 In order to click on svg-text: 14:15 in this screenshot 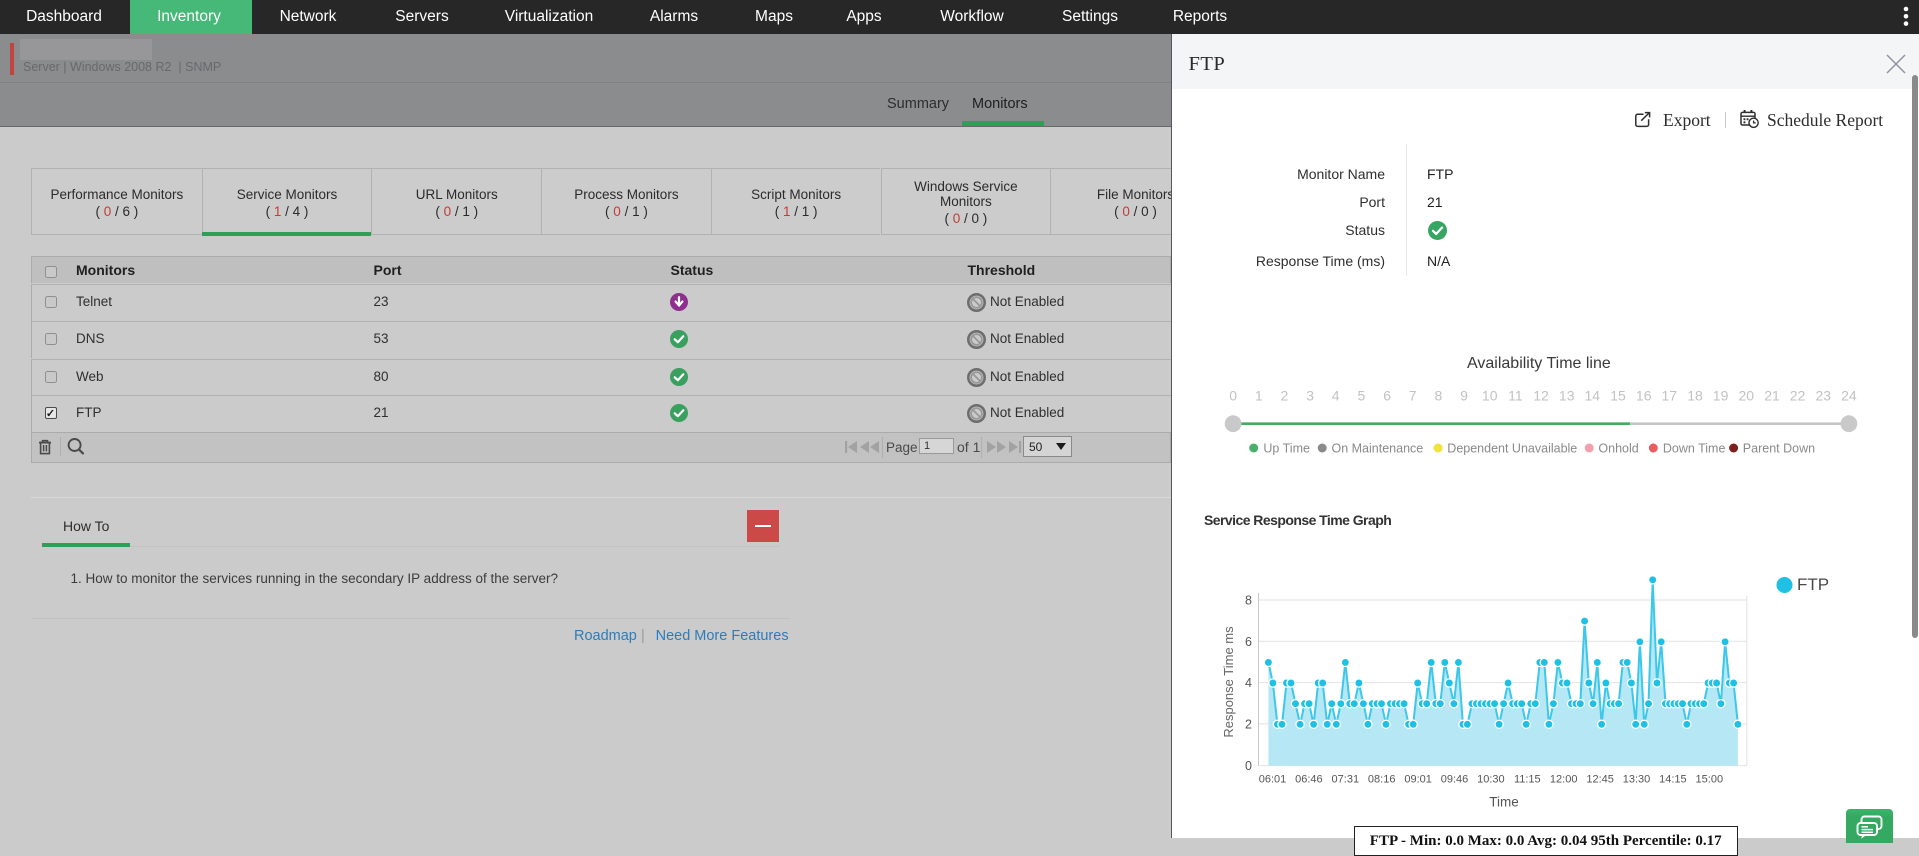, I will do `click(1673, 780)`.